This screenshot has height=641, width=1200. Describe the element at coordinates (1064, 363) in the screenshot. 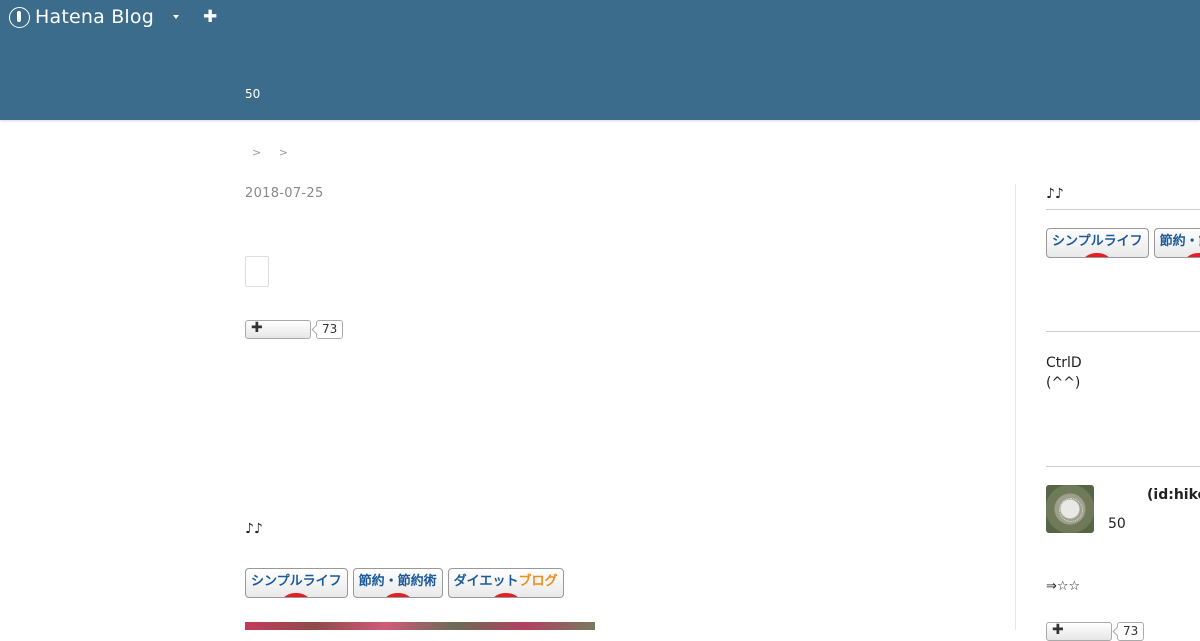

I see `sidebar-text-line: CtrlD` at that location.